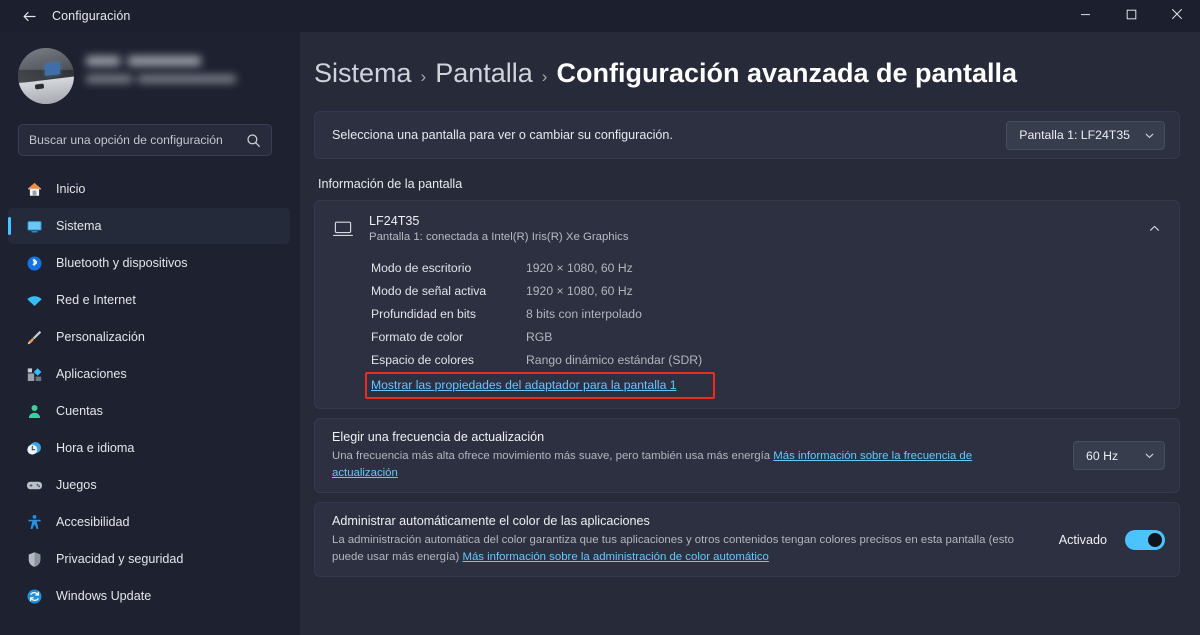 The image size is (1200, 635). Describe the element at coordinates (93, 522) in the screenshot. I see `sidebar-item-label: Accesibilidad` at that location.